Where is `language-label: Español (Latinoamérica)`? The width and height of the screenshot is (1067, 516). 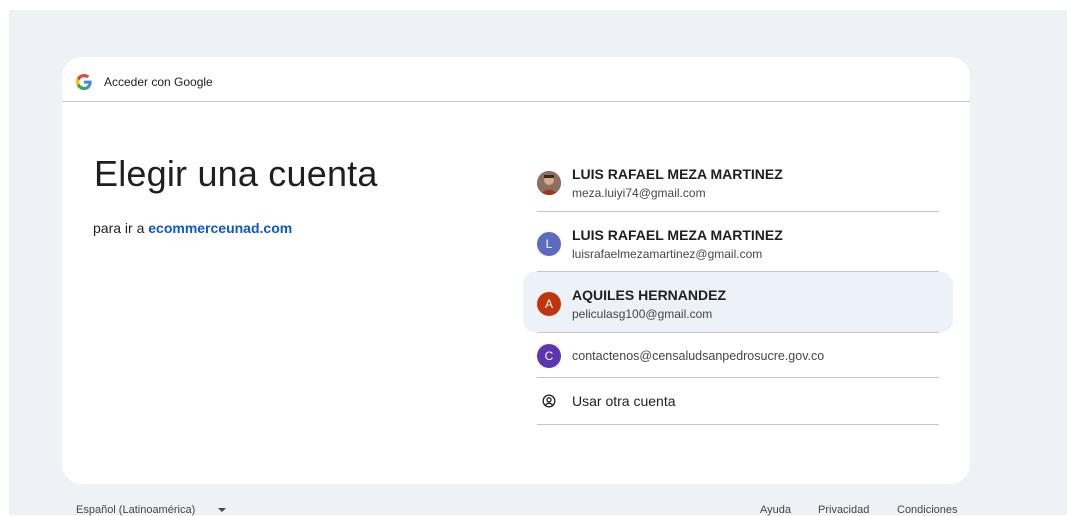 language-label: Español (Latinoamérica) is located at coordinates (136, 510).